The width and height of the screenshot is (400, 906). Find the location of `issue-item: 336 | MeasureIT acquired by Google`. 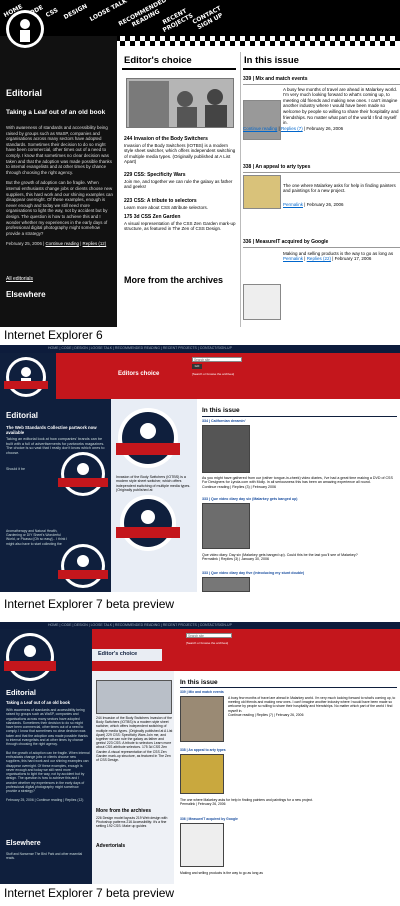

issue-item: 336 | MeasureIT acquired by Google is located at coordinates (288, 819).